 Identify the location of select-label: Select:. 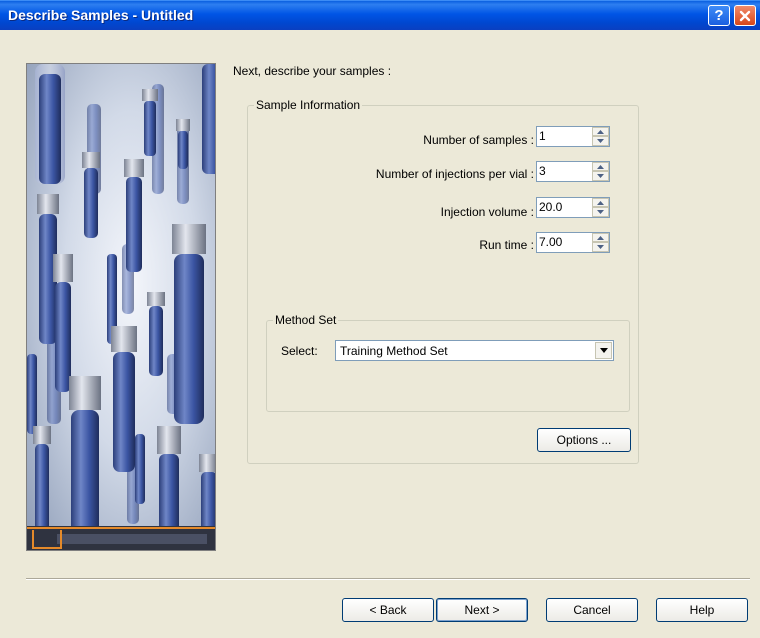
(299, 351).